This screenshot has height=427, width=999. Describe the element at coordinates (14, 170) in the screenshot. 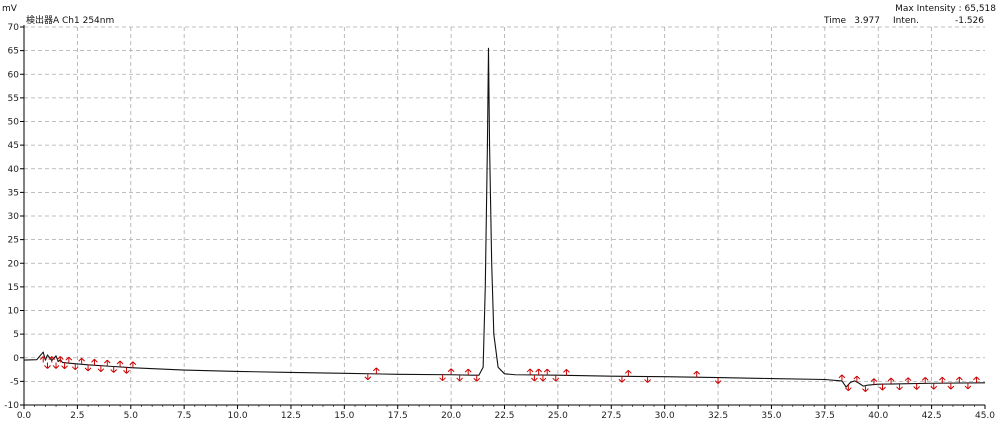

I see `y-tick-label: 40` at that location.